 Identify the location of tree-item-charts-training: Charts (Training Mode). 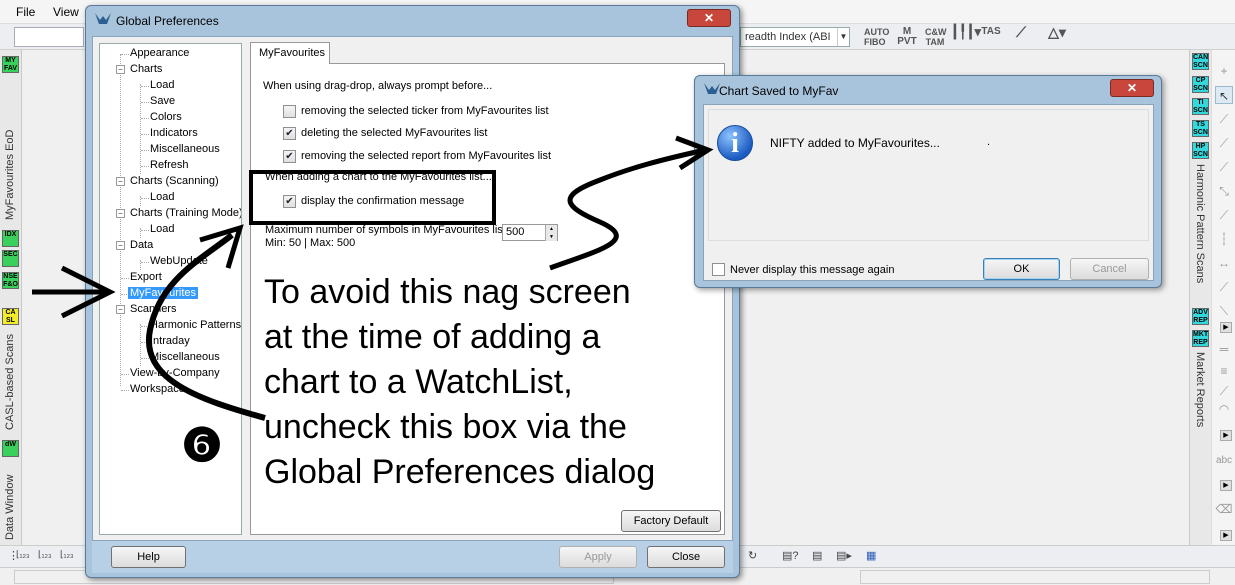
(185, 213).